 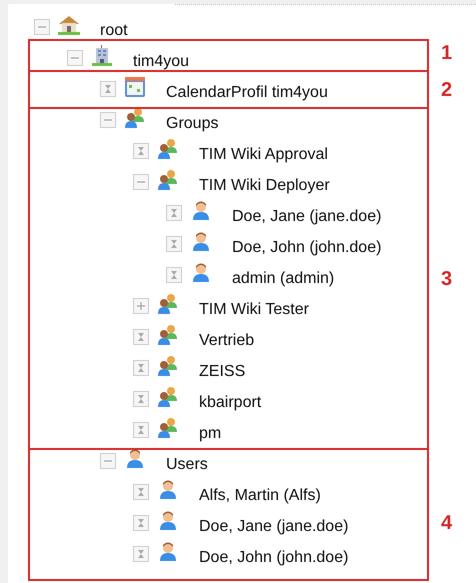 What do you see at coordinates (283, 279) in the screenshot?
I see `tree-item: admin (admin)` at bounding box center [283, 279].